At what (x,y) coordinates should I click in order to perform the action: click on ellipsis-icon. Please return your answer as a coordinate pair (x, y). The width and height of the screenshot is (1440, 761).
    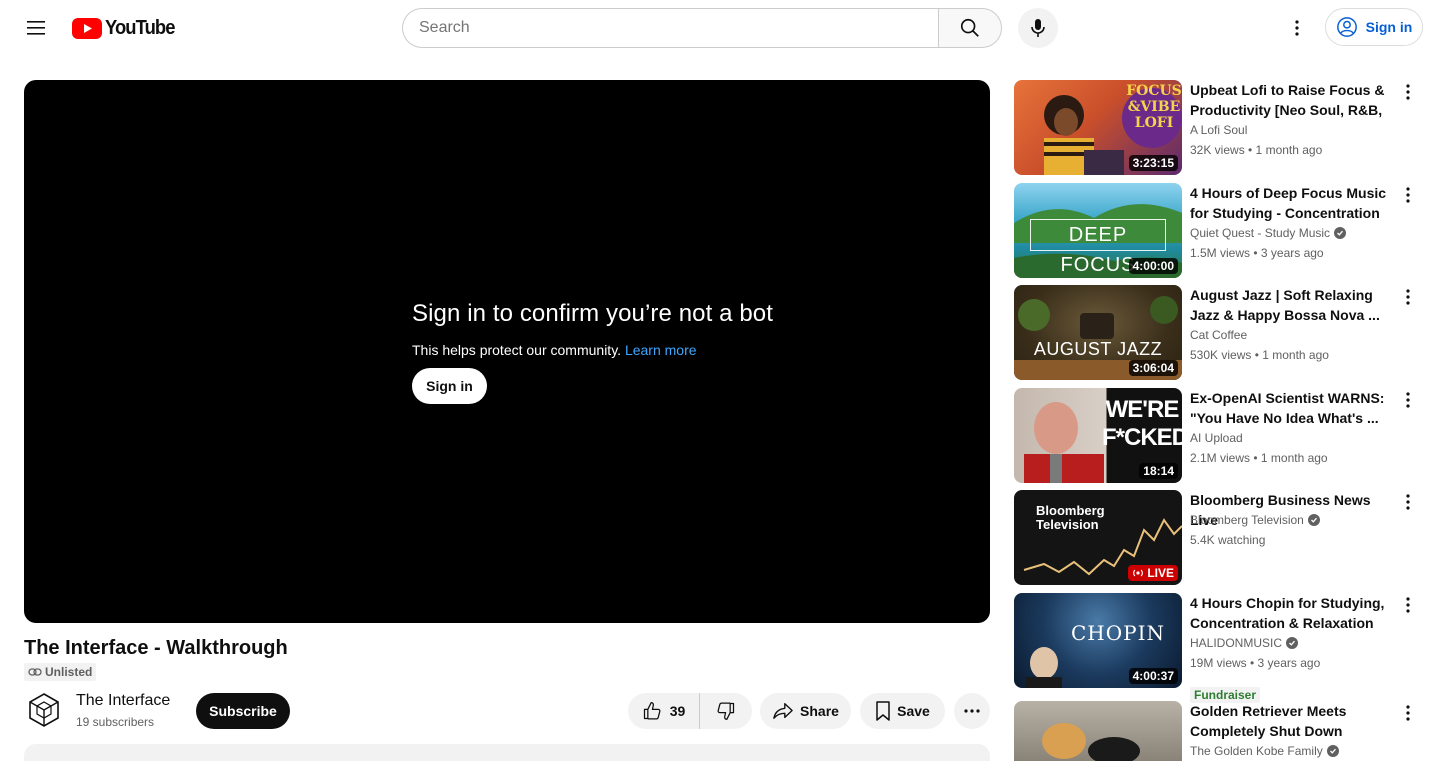
    Looking at the image, I should click on (972, 711).